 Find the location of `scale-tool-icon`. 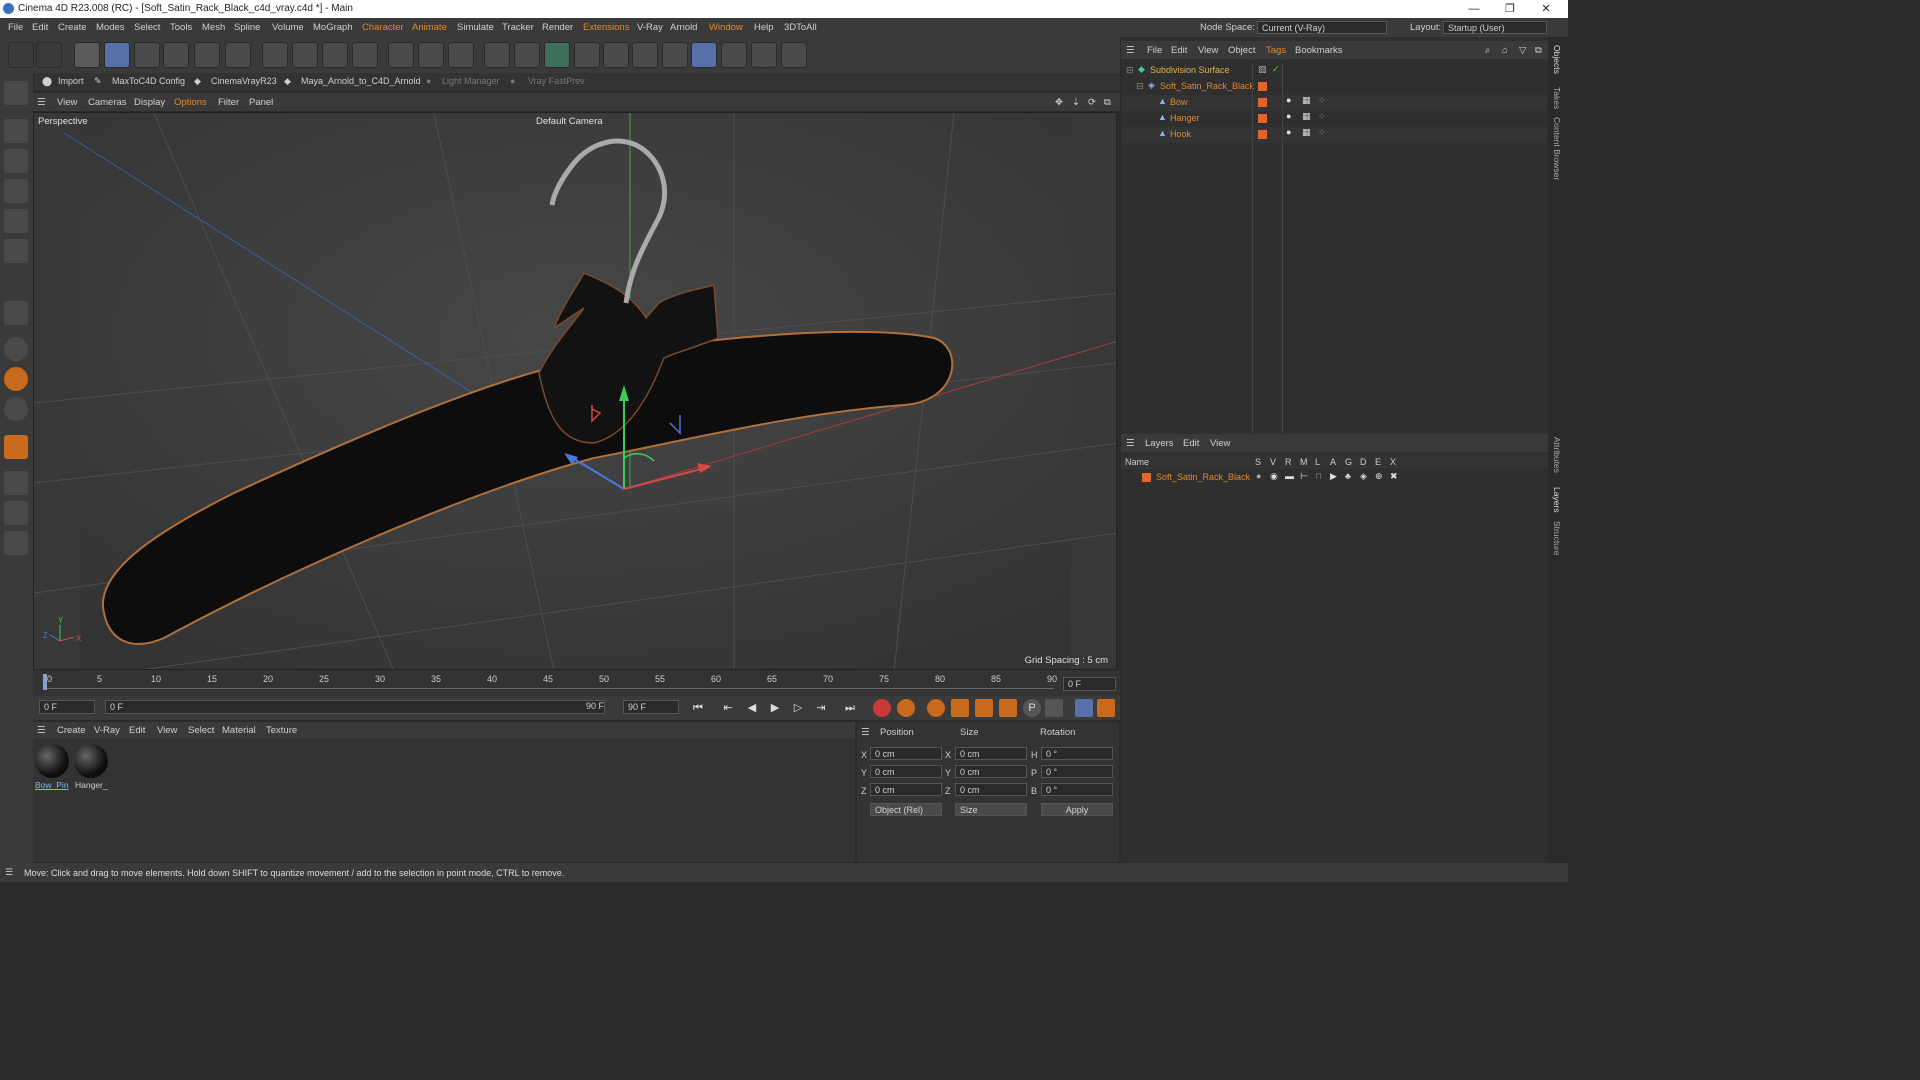

scale-tool-icon is located at coordinates (147, 55).